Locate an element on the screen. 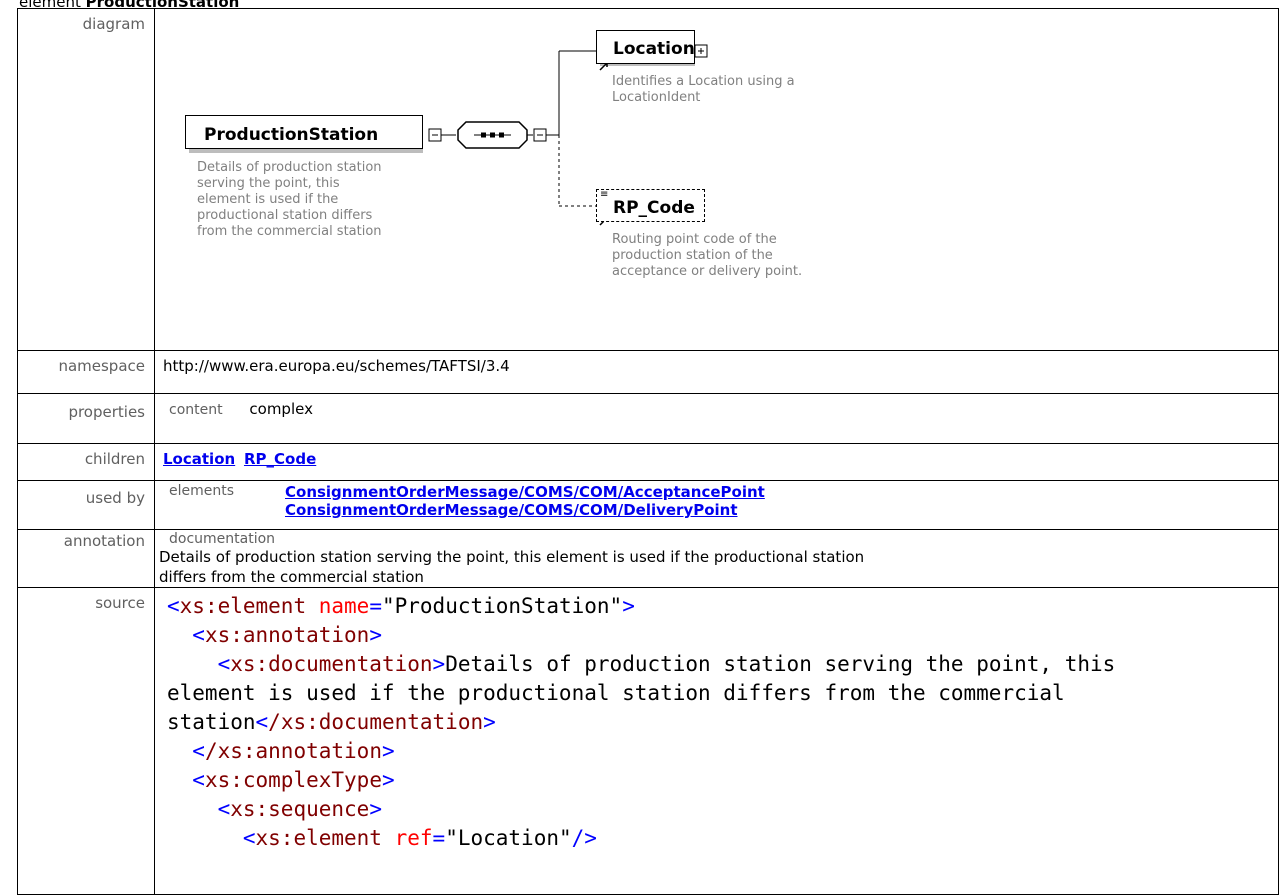 Image resolution: width=1280 pixels, height=895 pixels. used-by-key: elements is located at coordinates (202, 491).